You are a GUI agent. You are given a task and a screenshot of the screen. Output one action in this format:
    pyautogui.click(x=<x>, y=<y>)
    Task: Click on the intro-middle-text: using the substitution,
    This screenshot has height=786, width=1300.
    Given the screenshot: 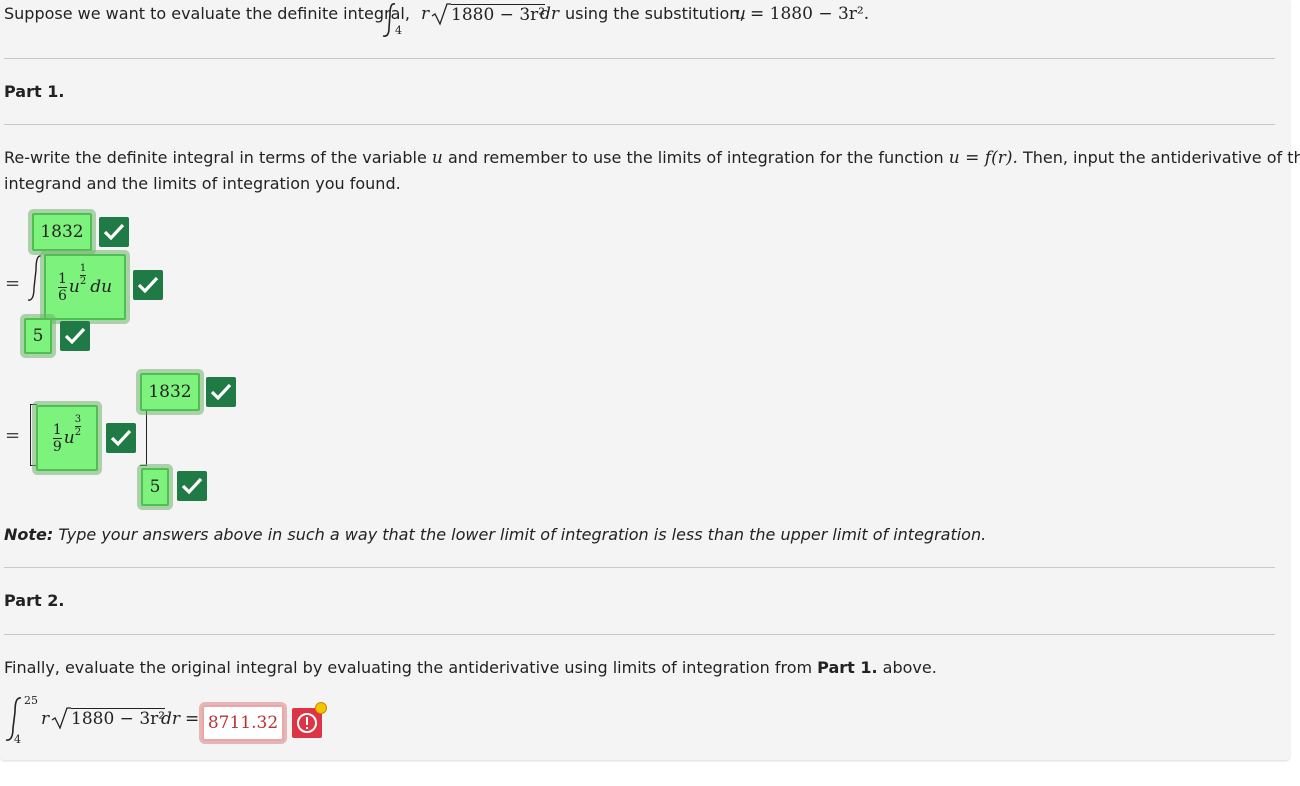 What is the action you would take?
    pyautogui.click(x=655, y=13)
    